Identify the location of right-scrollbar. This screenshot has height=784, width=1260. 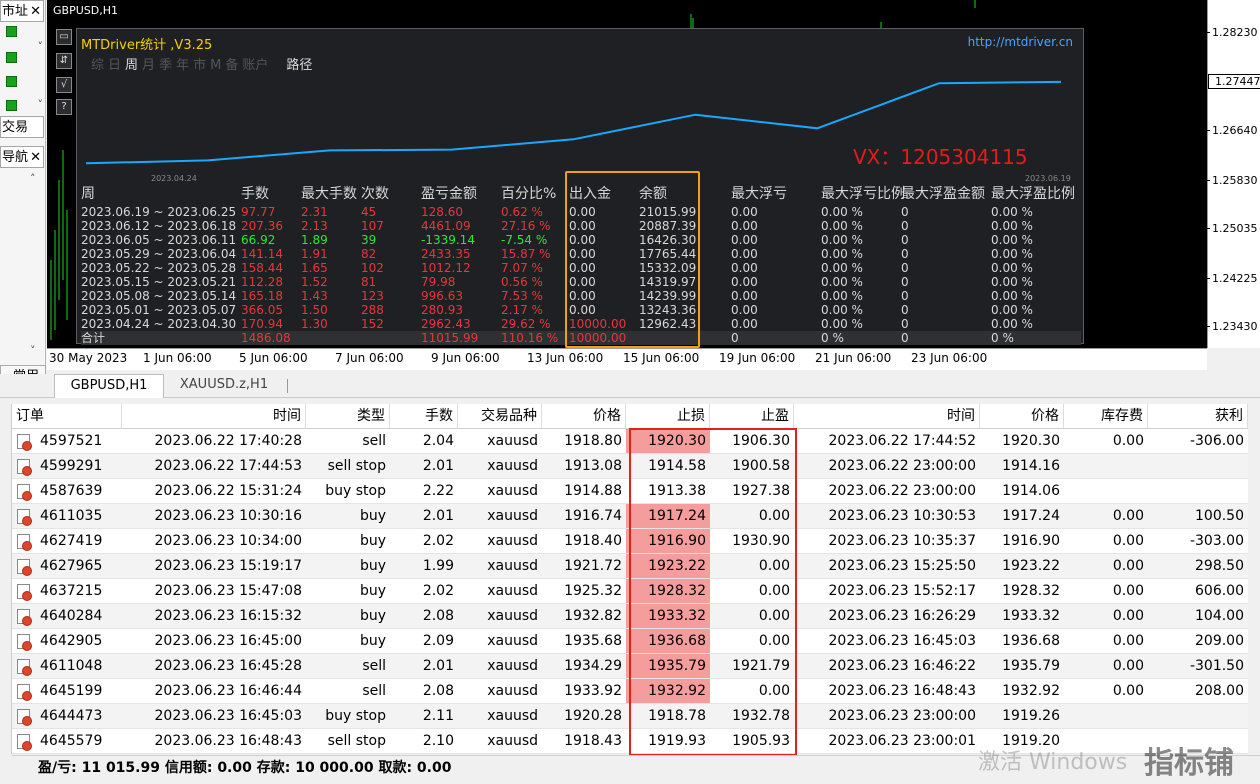
(1254, 579).